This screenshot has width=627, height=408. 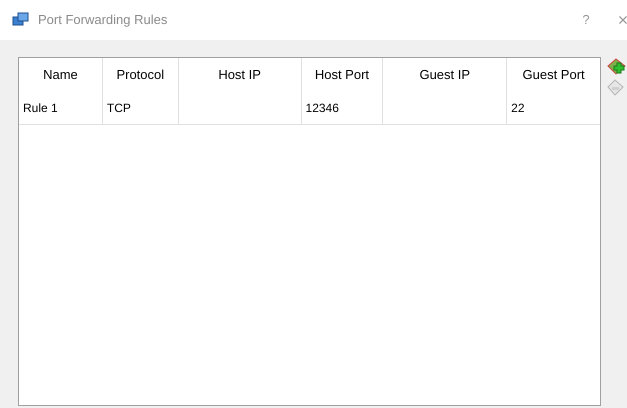 I want to click on table-cell-text: 22, so click(x=518, y=108).